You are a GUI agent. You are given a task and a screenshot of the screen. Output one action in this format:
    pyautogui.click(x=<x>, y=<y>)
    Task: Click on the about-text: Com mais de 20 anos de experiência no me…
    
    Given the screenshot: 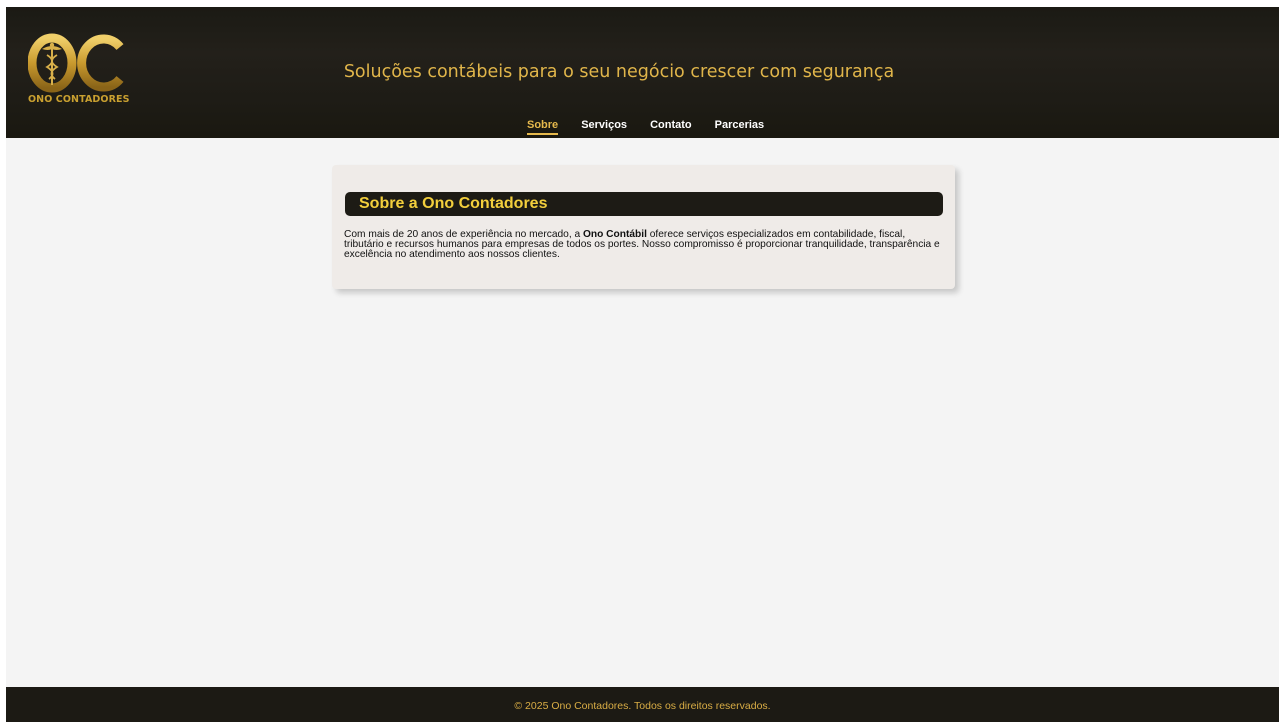 What is the action you would take?
    pyautogui.click(x=644, y=244)
    